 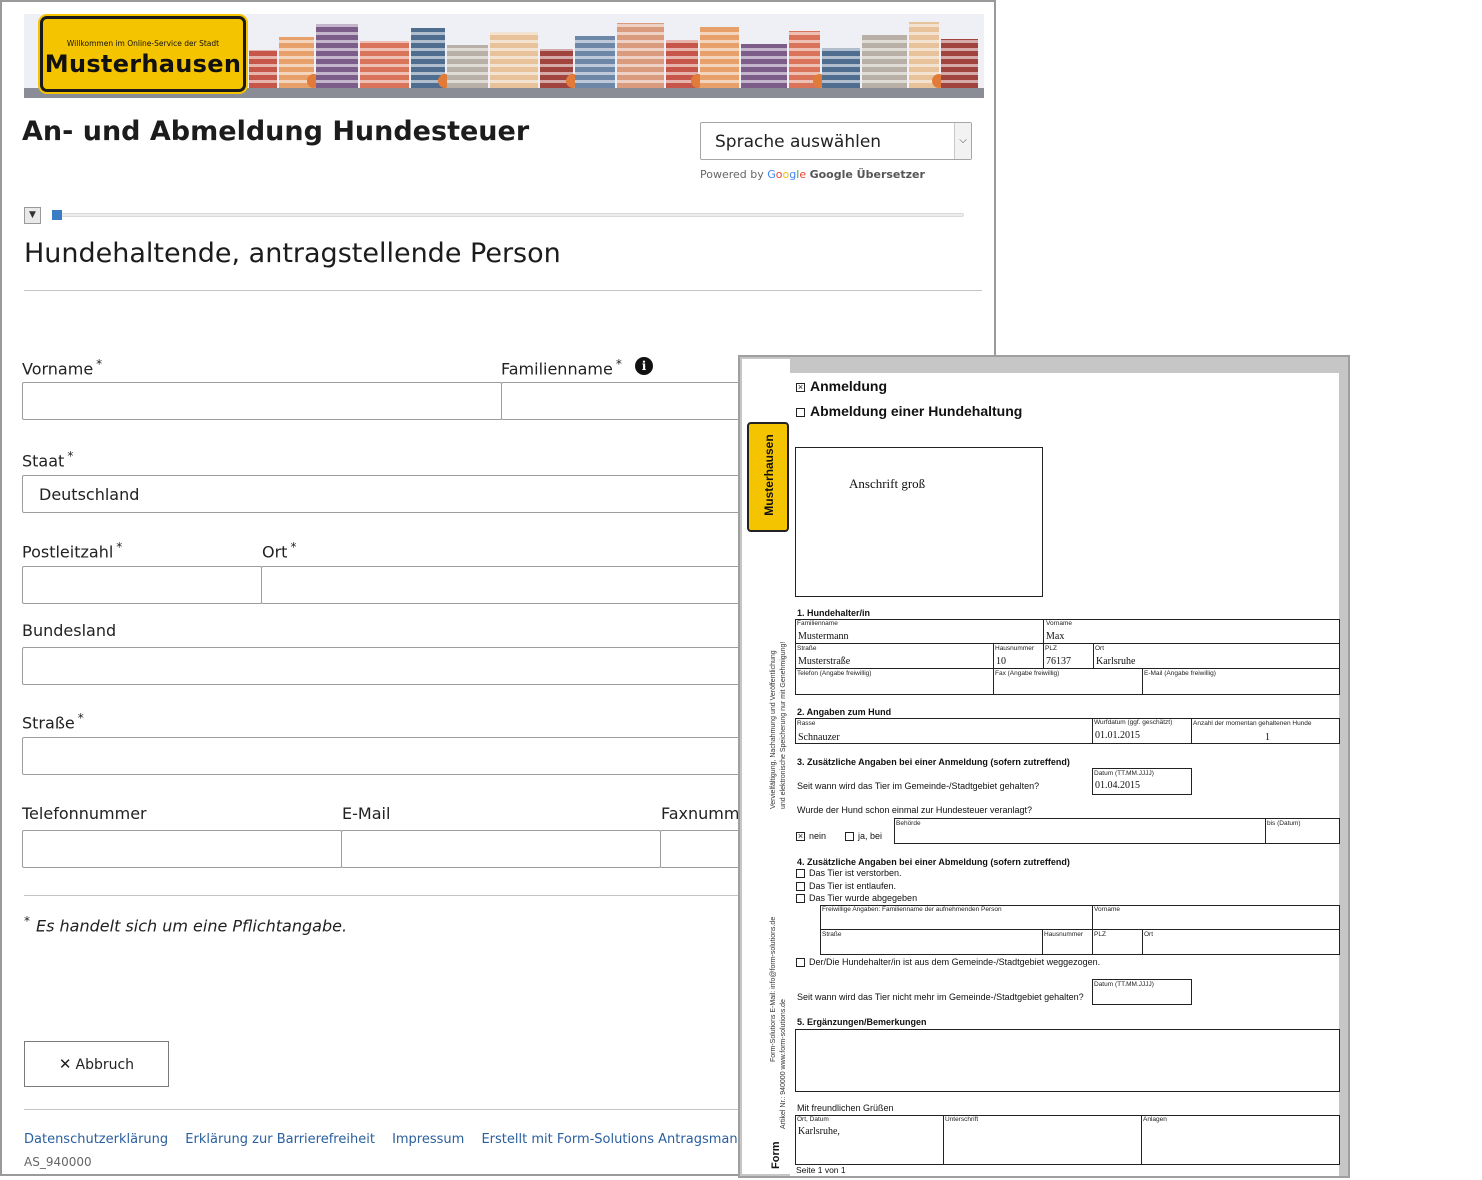 What do you see at coordinates (32, 215) in the screenshot?
I see `collapse-toggle-icon: ▼` at bounding box center [32, 215].